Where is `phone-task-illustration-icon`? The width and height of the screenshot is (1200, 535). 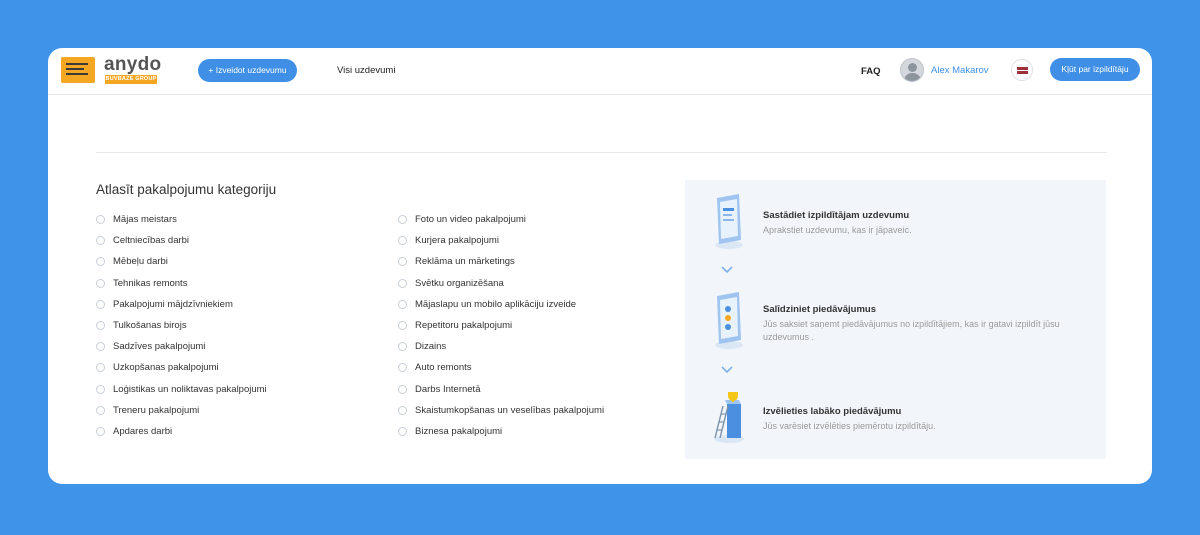
phone-task-illustration-icon is located at coordinates (729, 221).